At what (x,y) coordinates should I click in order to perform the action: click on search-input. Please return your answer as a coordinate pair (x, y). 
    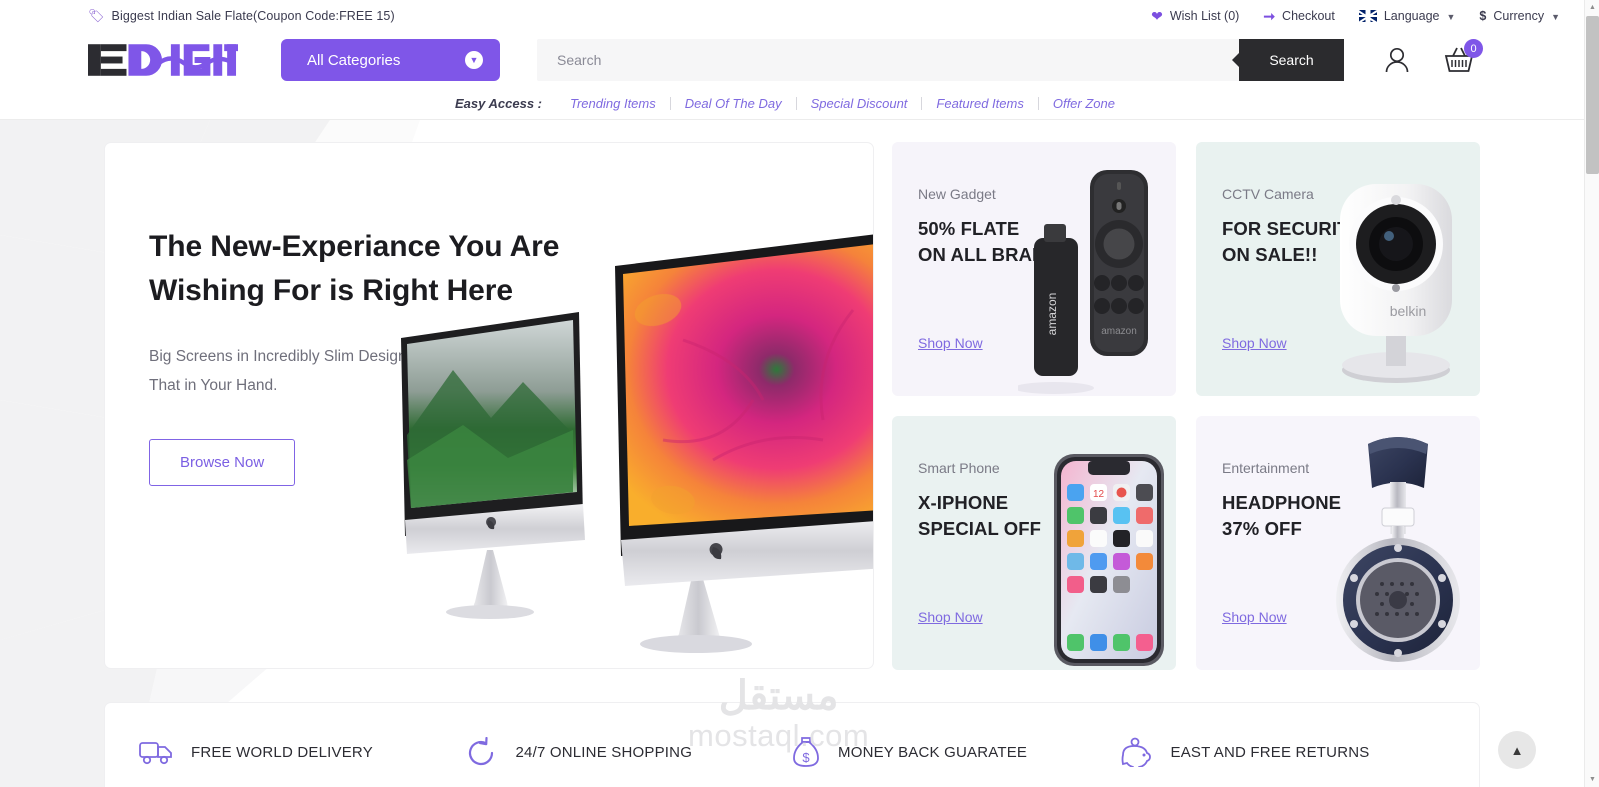
    Looking at the image, I should click on (888, 60).